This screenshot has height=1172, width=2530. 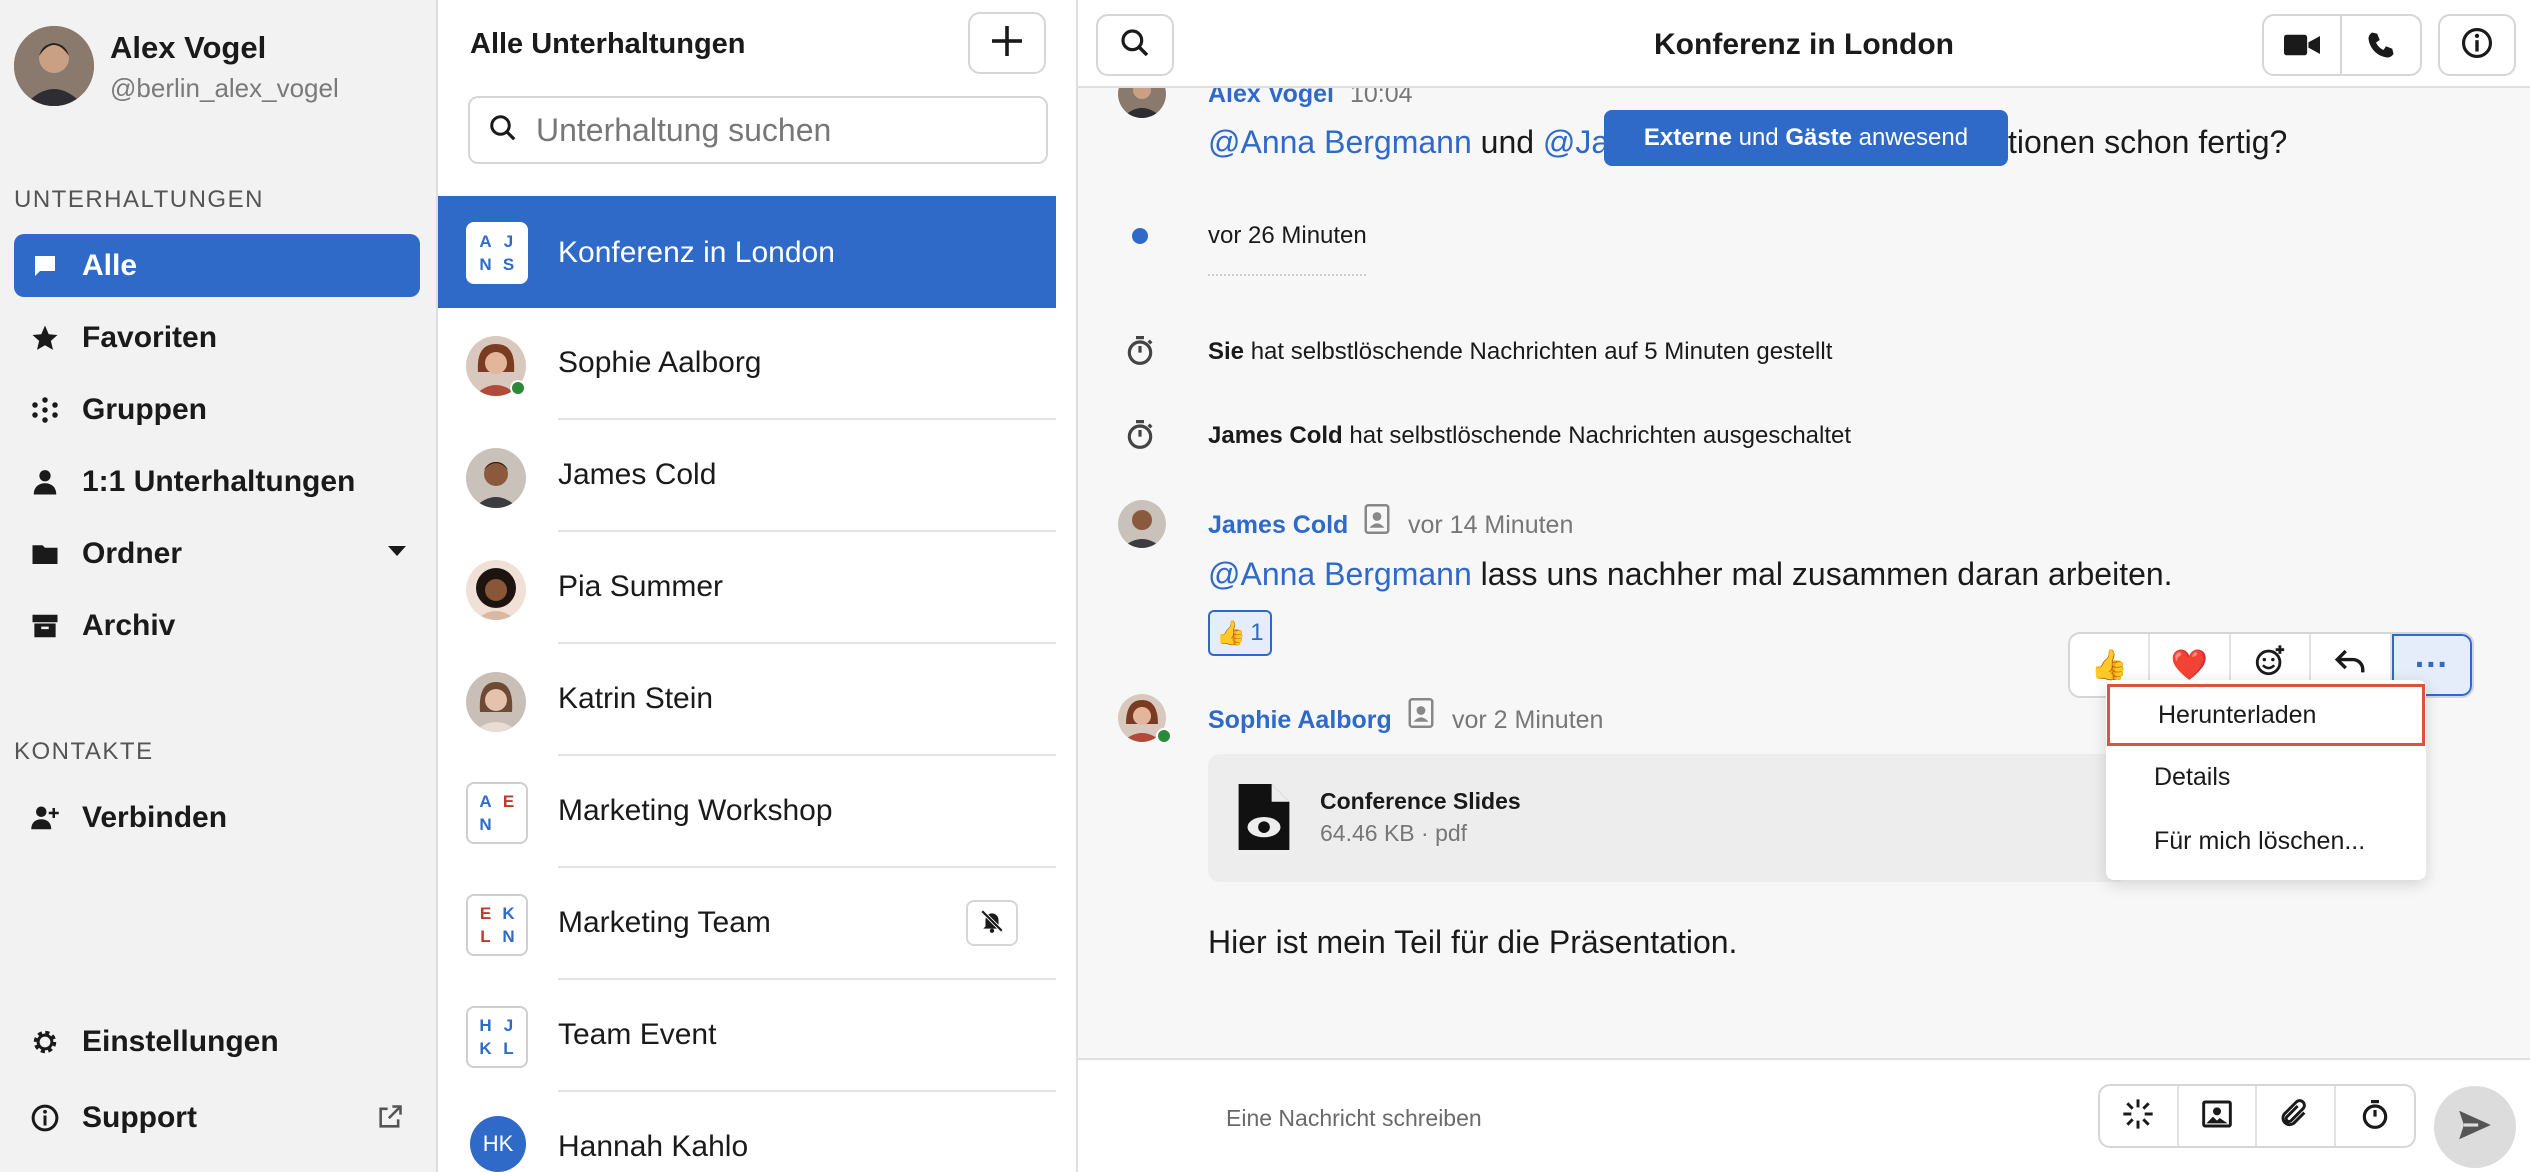 What do you see at coordinates (45, 338) in the screenshot?
I see `star-icon` at bounding box center [45, 338].